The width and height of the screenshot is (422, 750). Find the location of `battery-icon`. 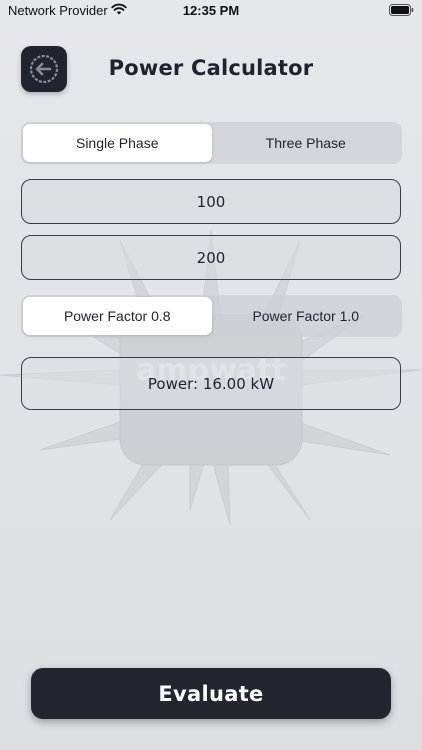

battery-icon is located at coordinates (401, 10).